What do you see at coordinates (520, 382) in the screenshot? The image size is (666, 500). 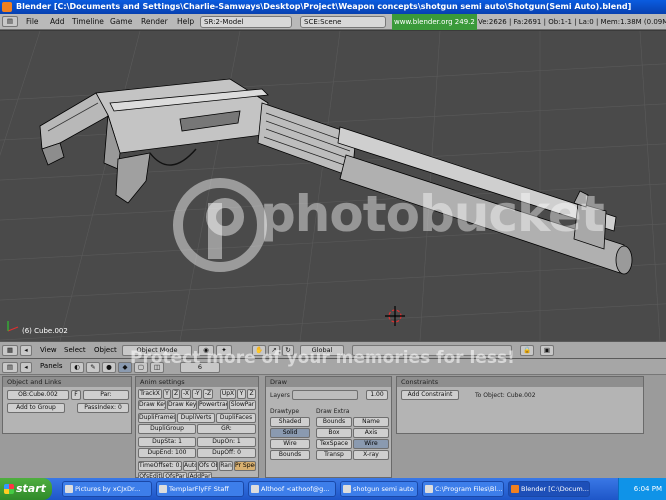 I see `constraints-title: Constraints` at bounding box center [520, 382].